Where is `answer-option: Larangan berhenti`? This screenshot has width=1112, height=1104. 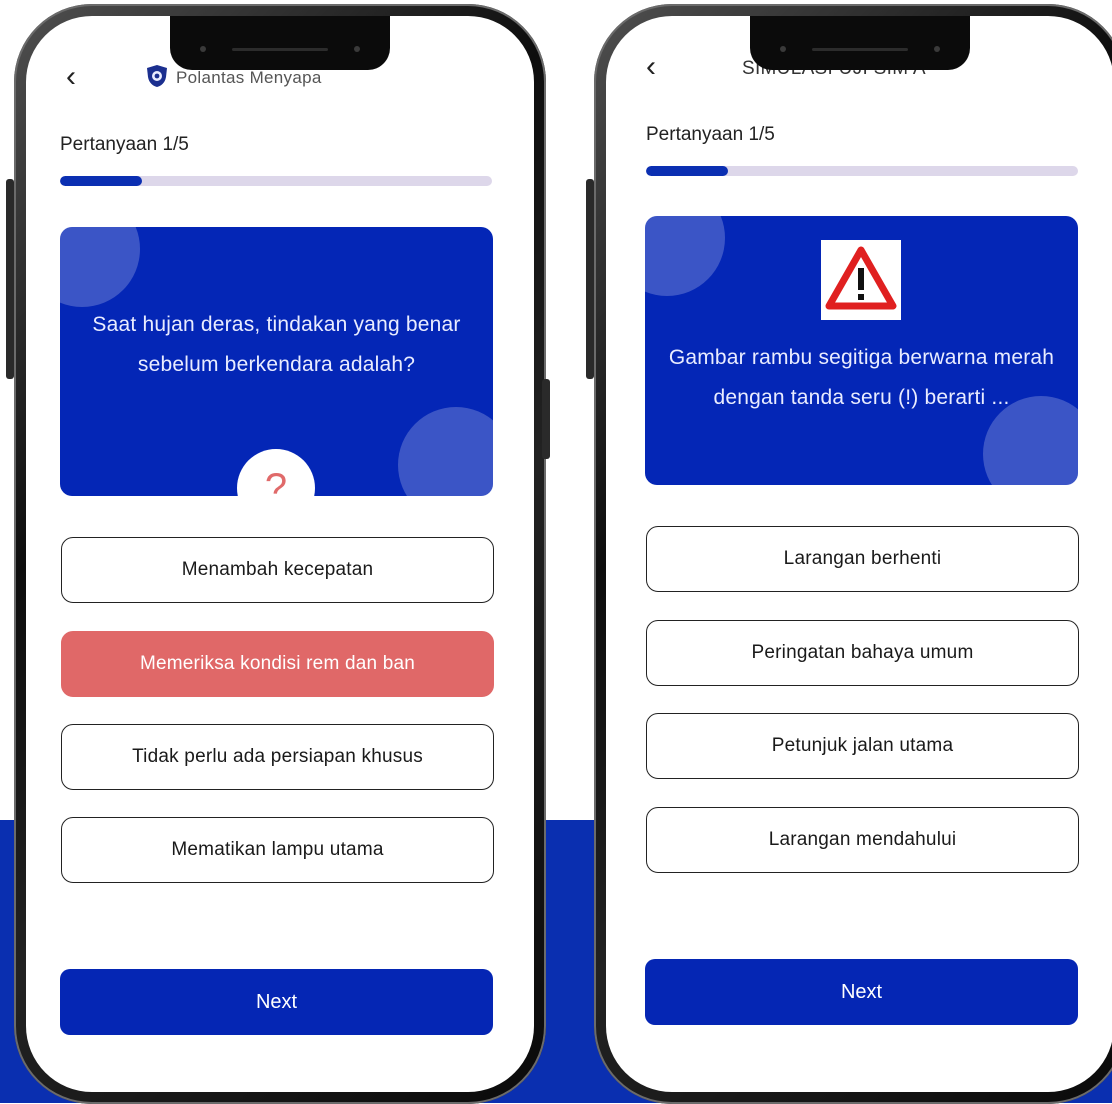
answer-option: Larangan berhenti is located at coordinates (862, 559).